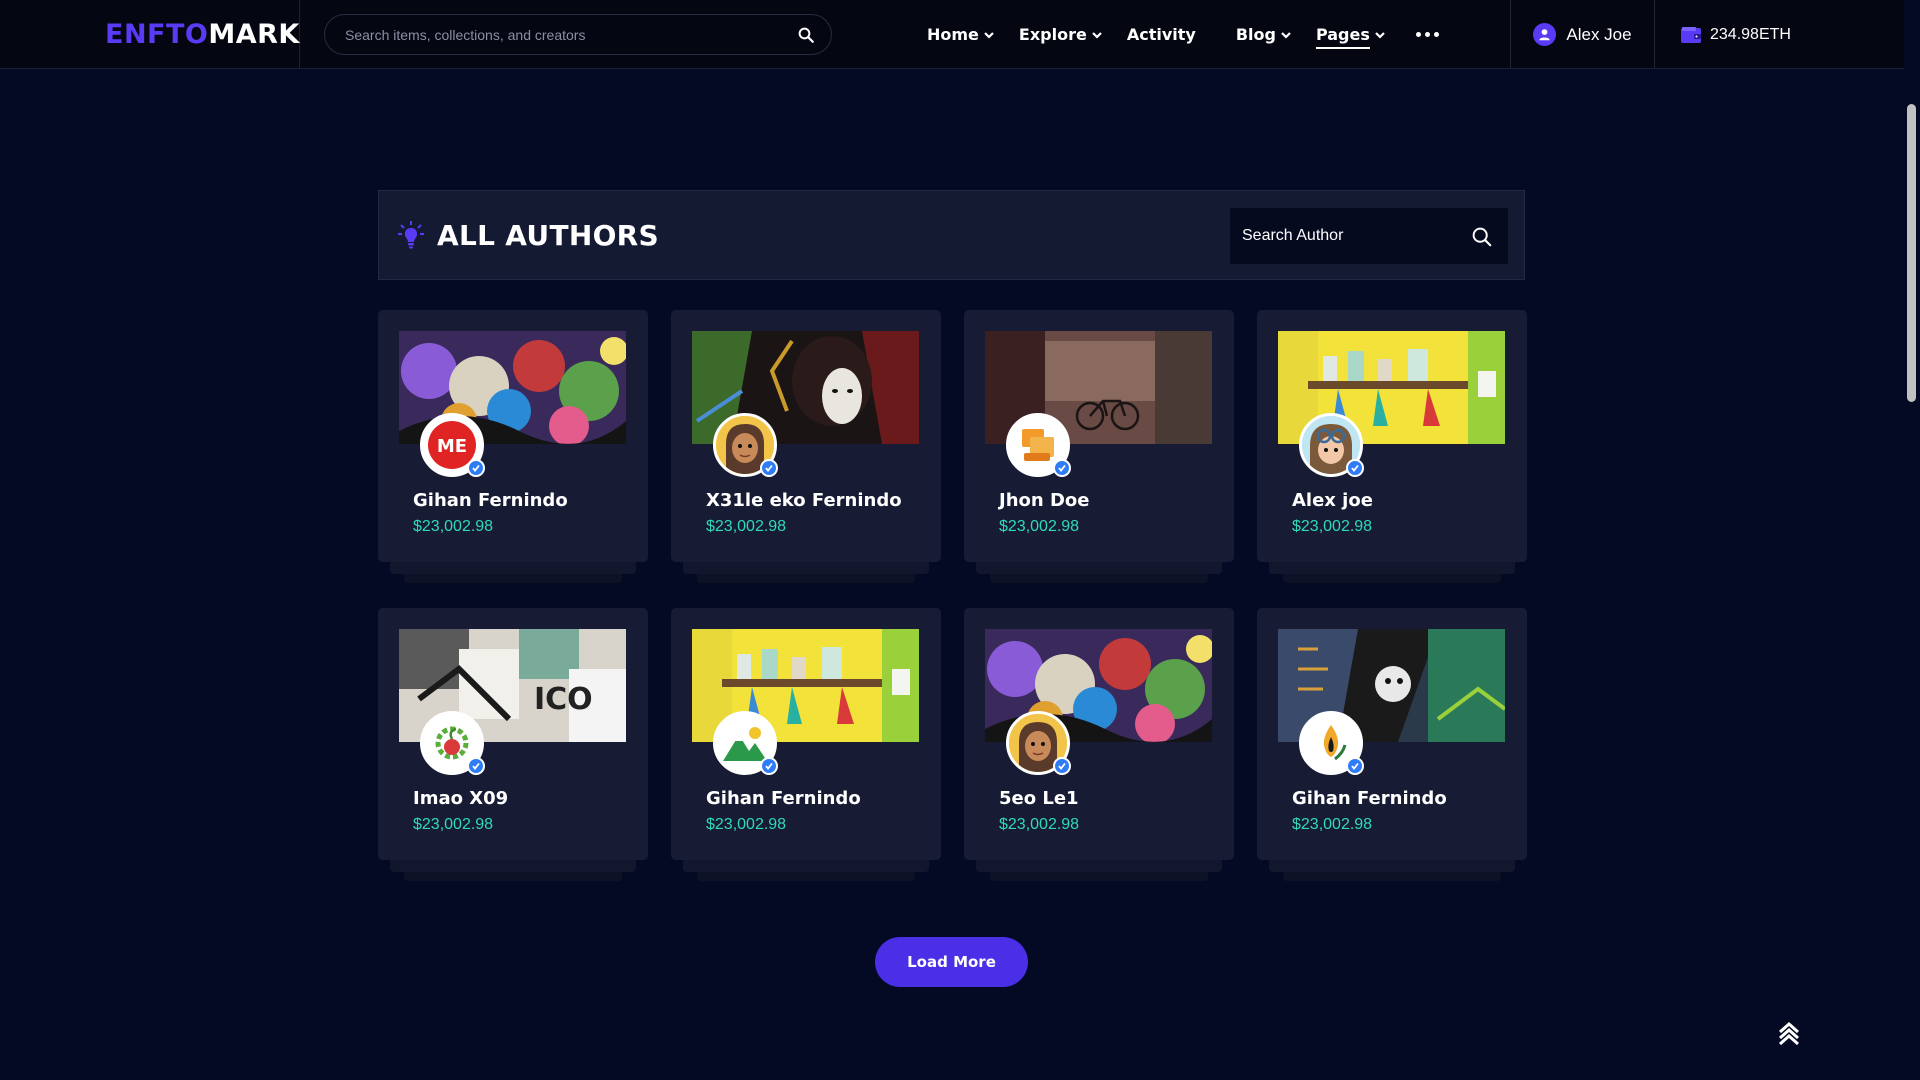  I want to click on main-nav: Home Explore Activity Blog Pages, so click(1183, 34).